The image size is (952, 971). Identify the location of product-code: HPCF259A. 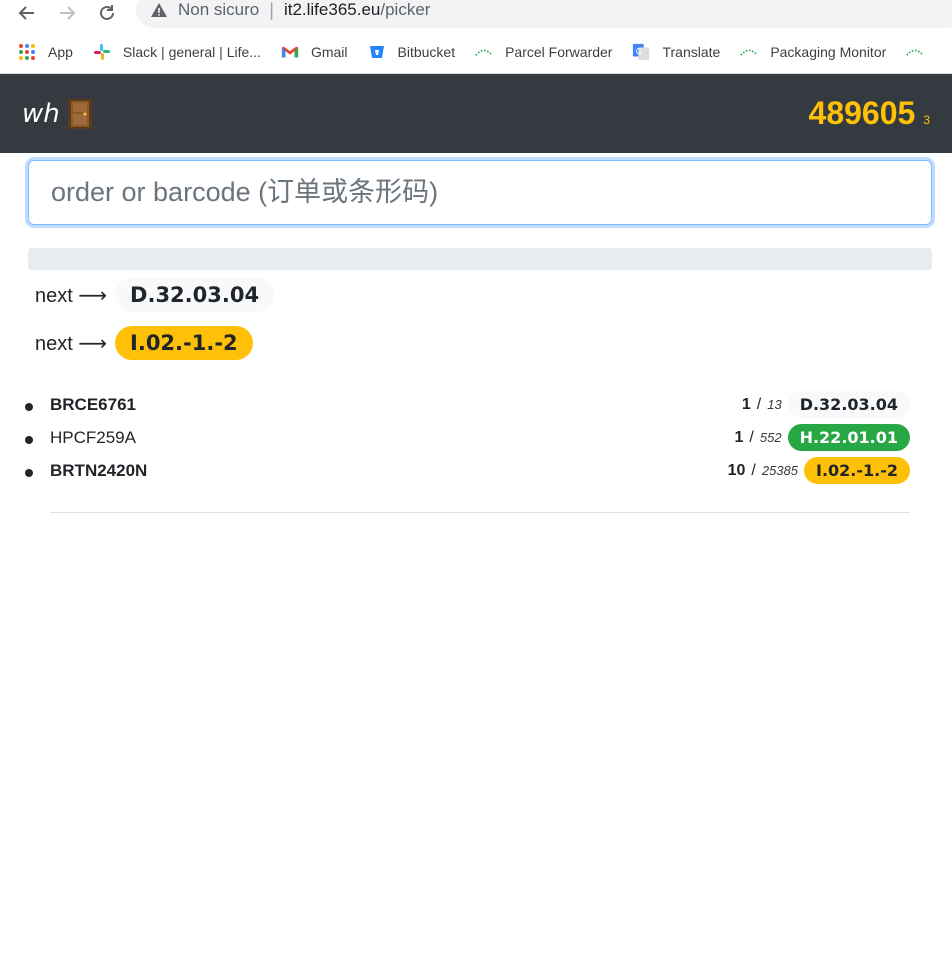
(93, 437).